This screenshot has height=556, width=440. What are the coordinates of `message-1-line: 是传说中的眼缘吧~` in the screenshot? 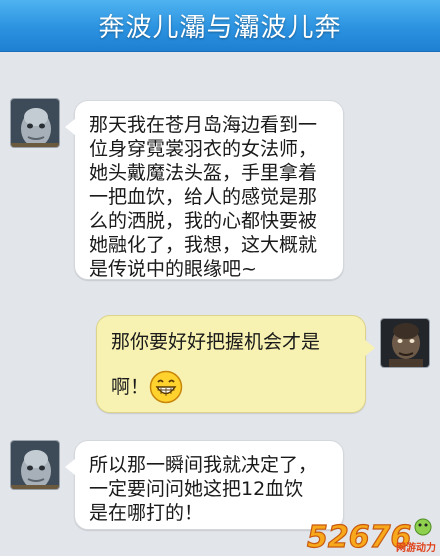 It's located at (173, 269).